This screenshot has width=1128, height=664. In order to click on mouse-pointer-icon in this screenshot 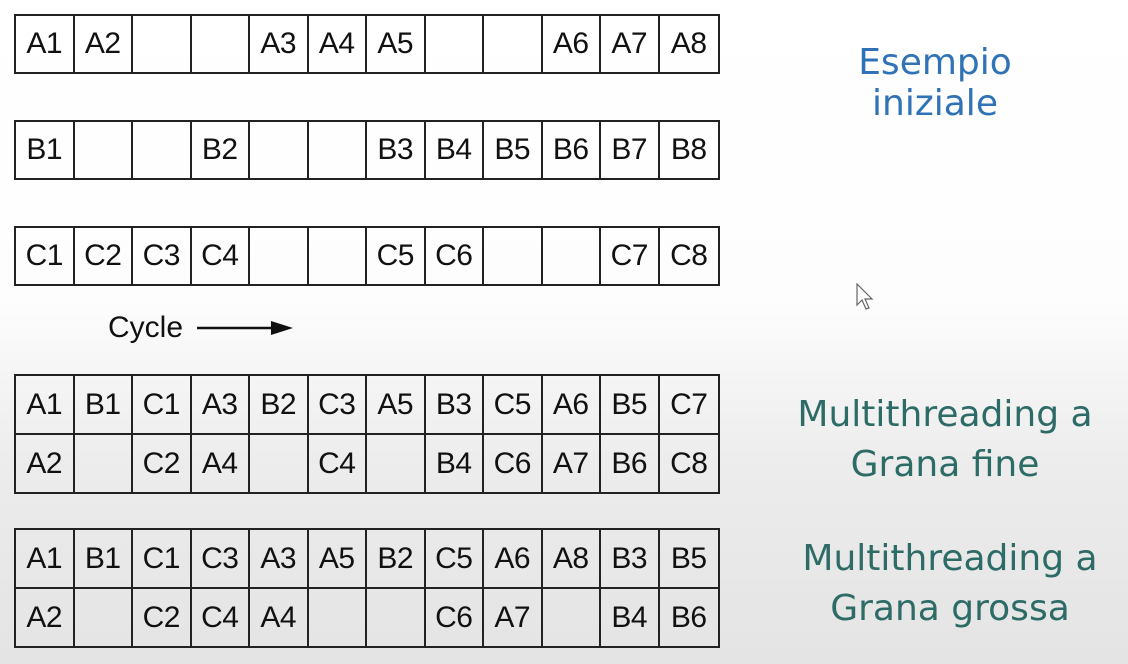, I will do `click(865, 296)`.